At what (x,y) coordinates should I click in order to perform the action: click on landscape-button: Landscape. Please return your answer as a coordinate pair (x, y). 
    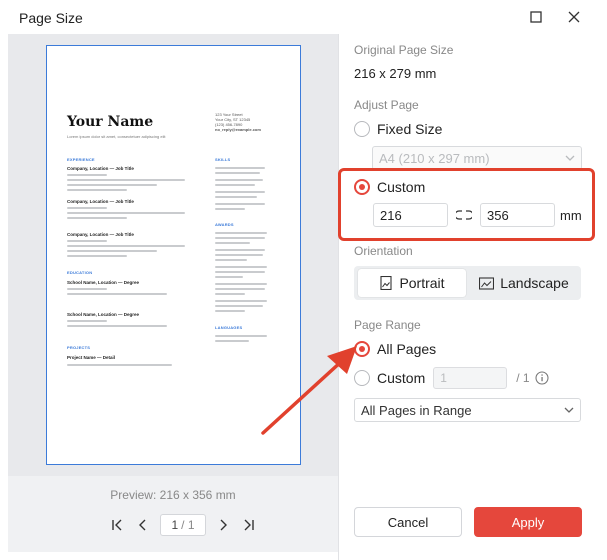
    Looking at the image, I should click on (524, 283).